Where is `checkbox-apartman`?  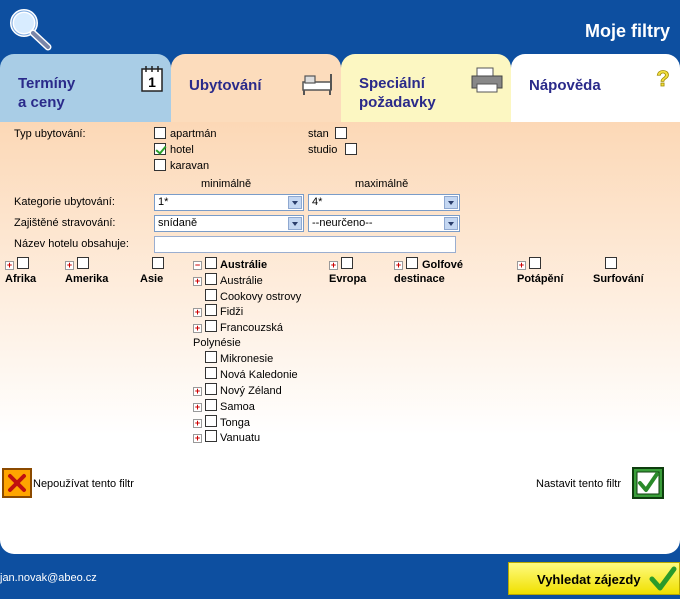
checkbox-apartman is located at coordinates (160, 133).